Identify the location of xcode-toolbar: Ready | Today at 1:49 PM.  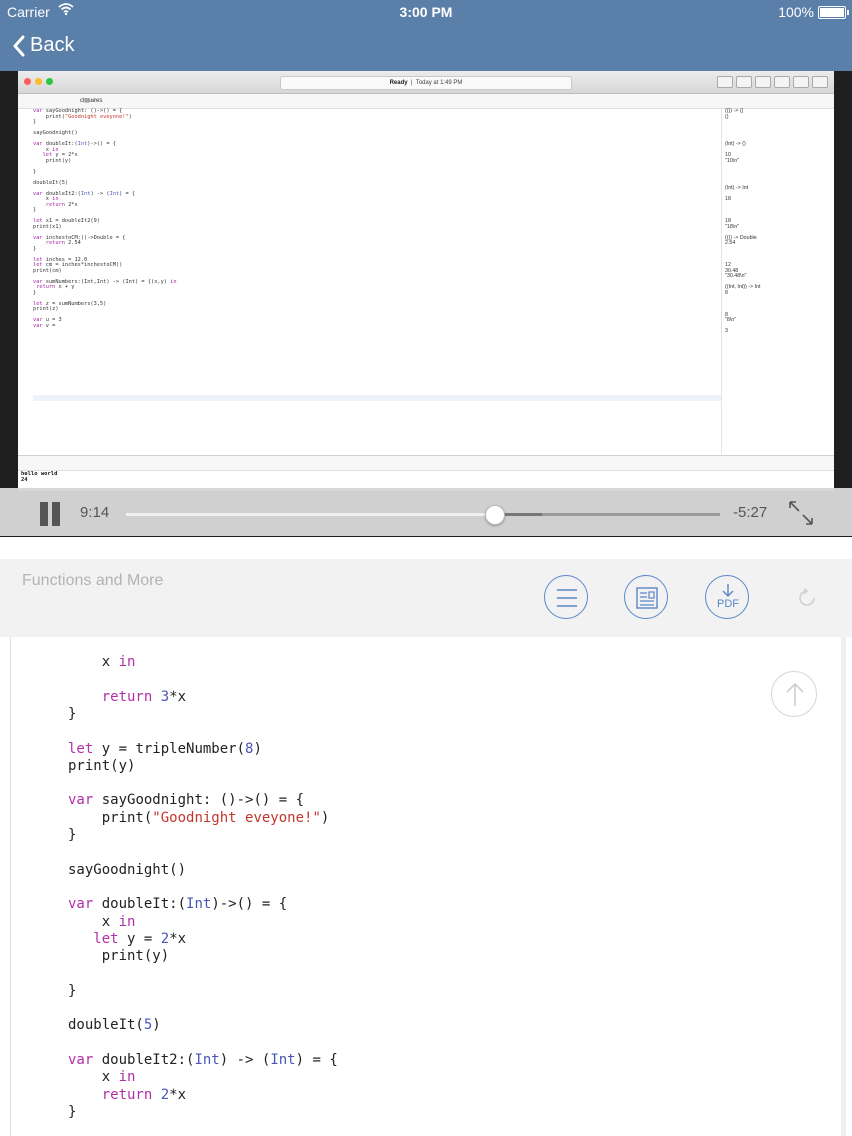
(426, 82).